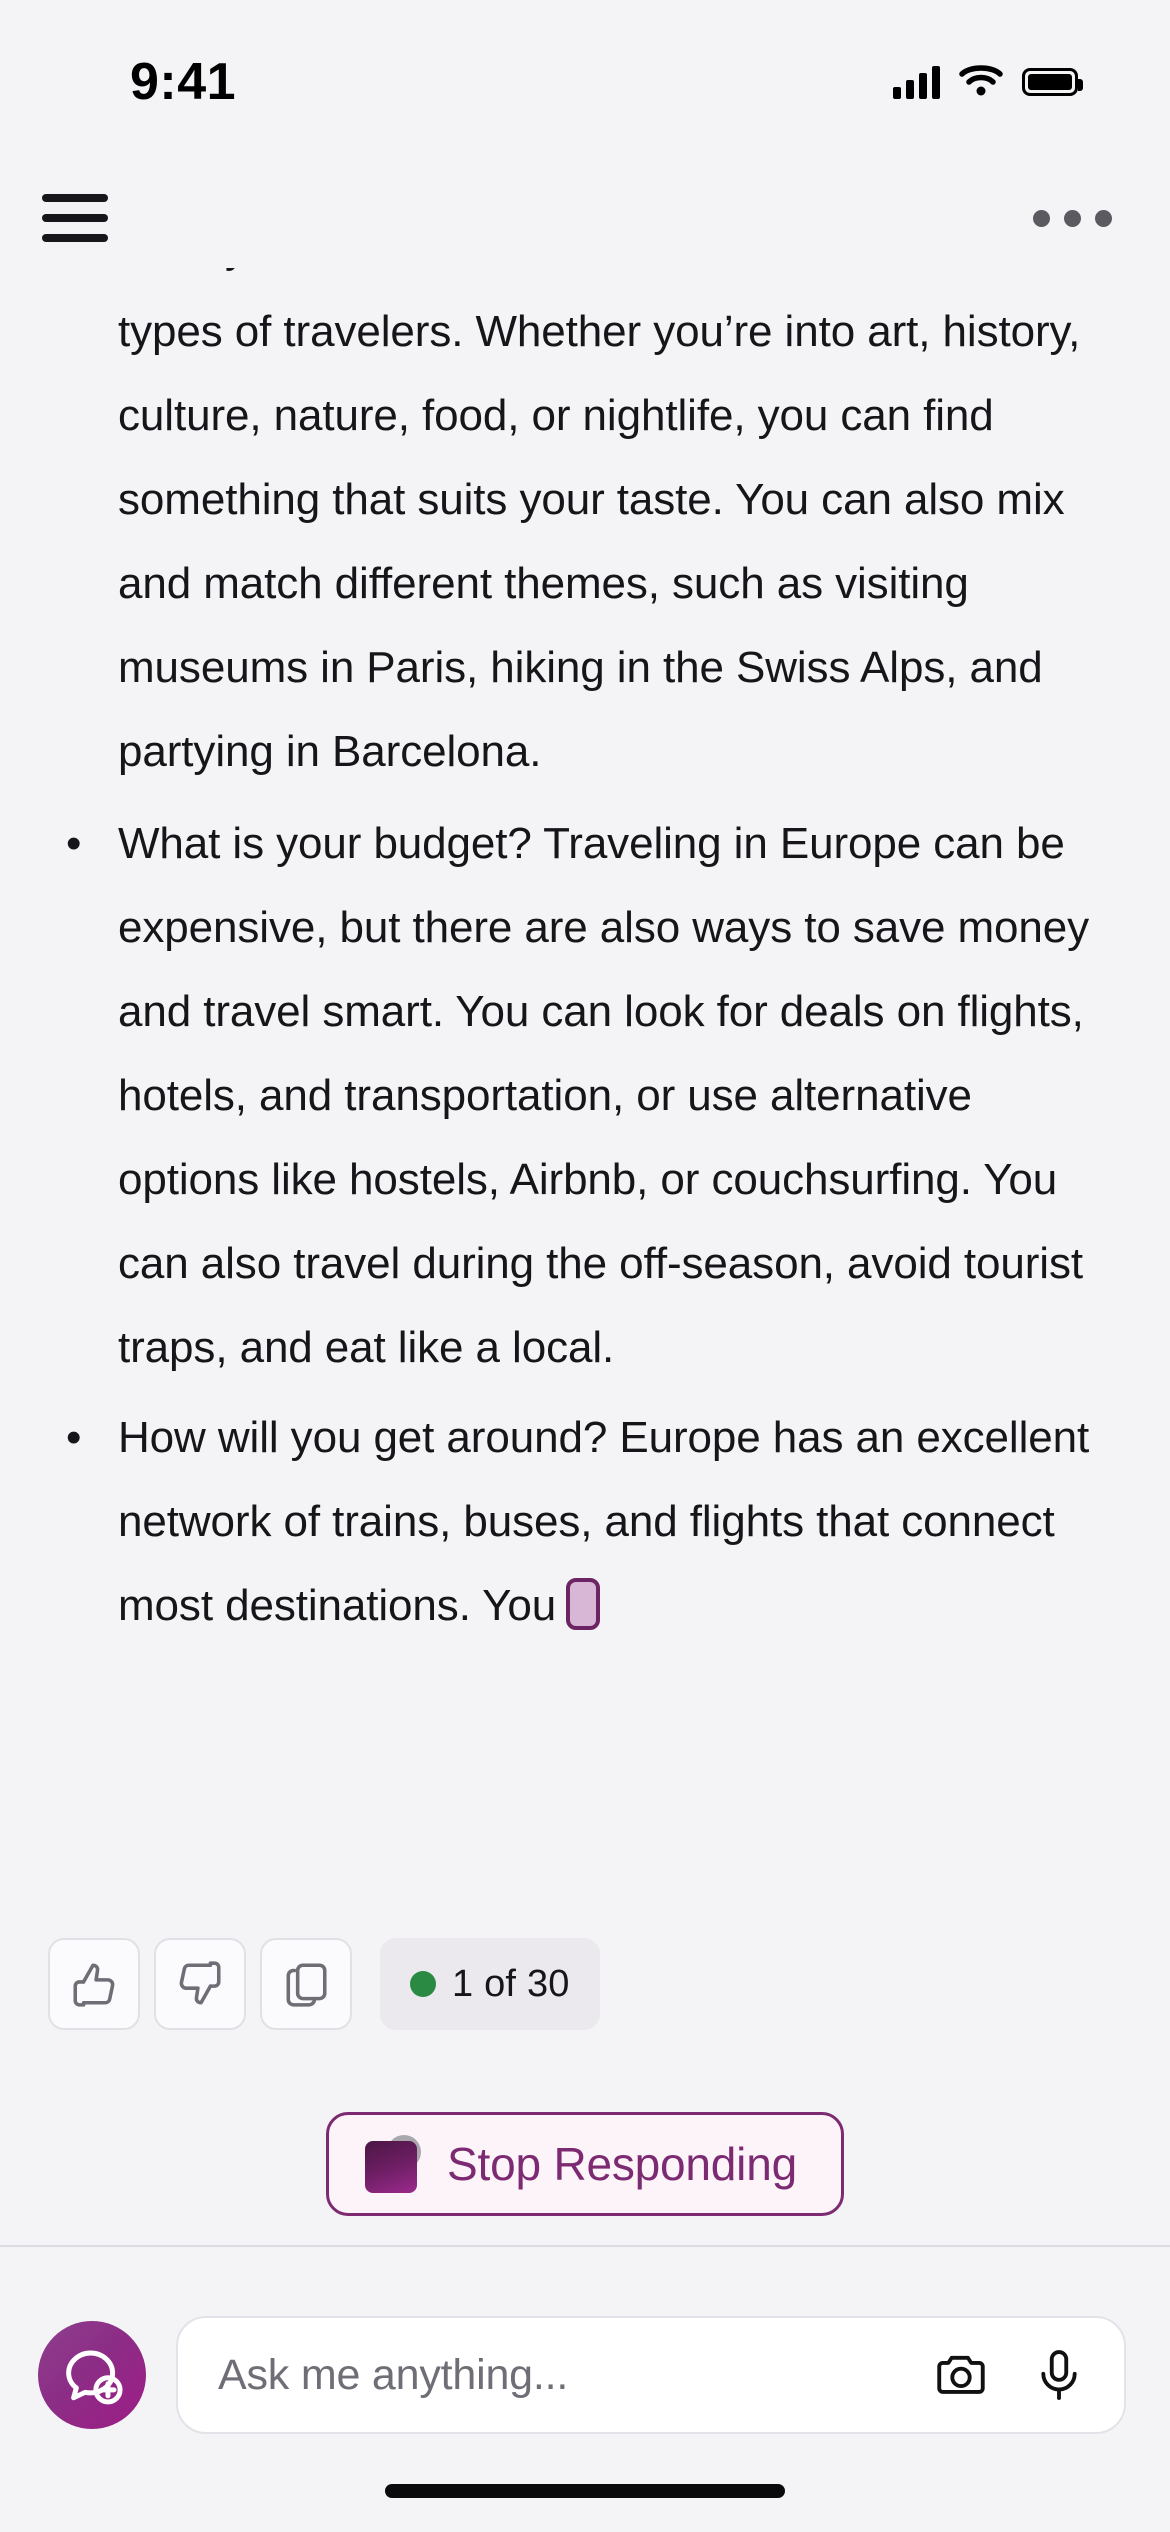  I want to click on counter-label: 1 of 30, so click(511, 1983).